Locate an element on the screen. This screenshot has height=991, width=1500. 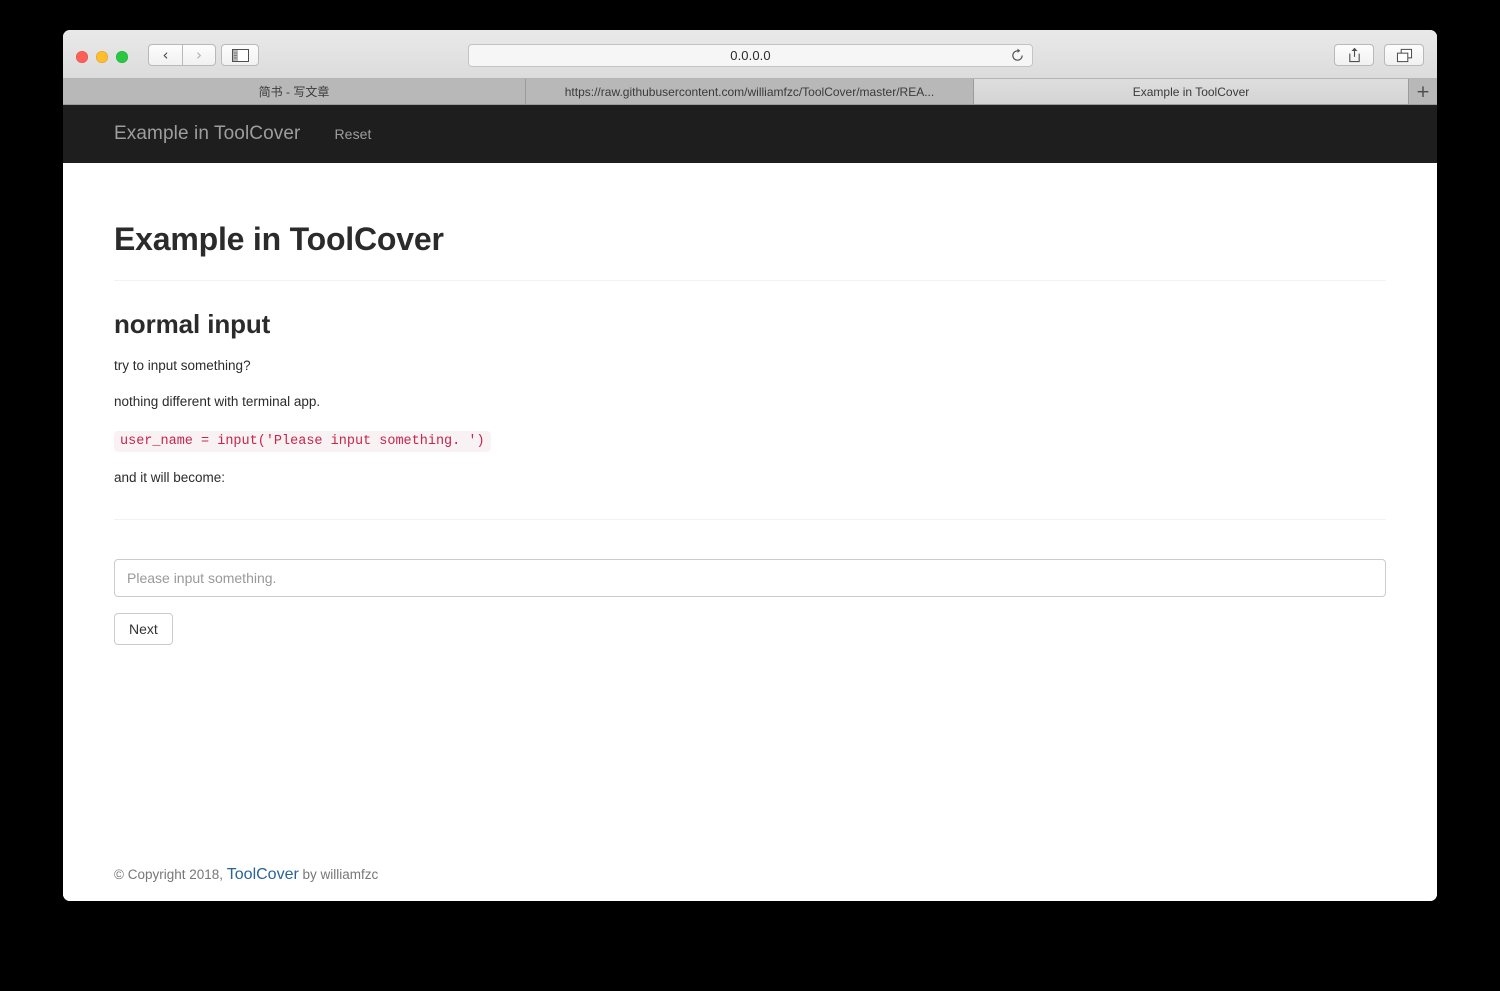
sidebar-toggle-icon is located at coordinates (240, 55).